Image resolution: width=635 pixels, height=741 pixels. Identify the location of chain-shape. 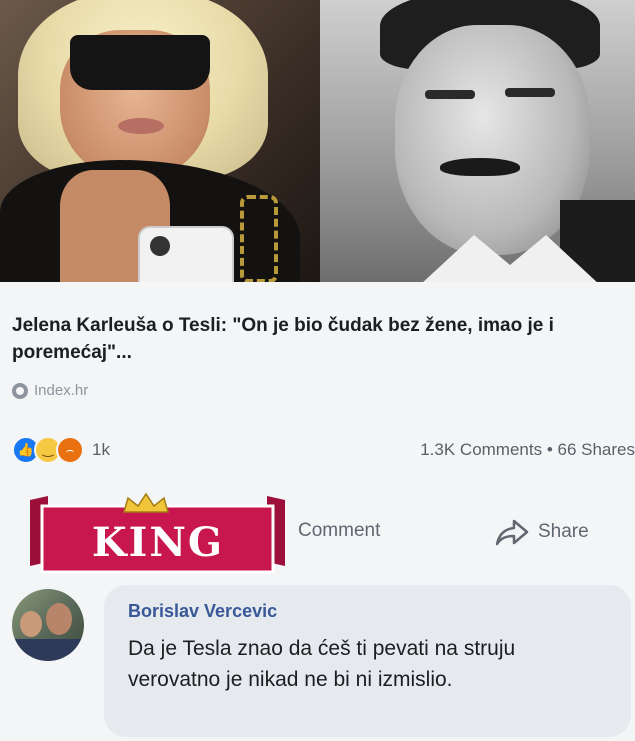
(259, 238).